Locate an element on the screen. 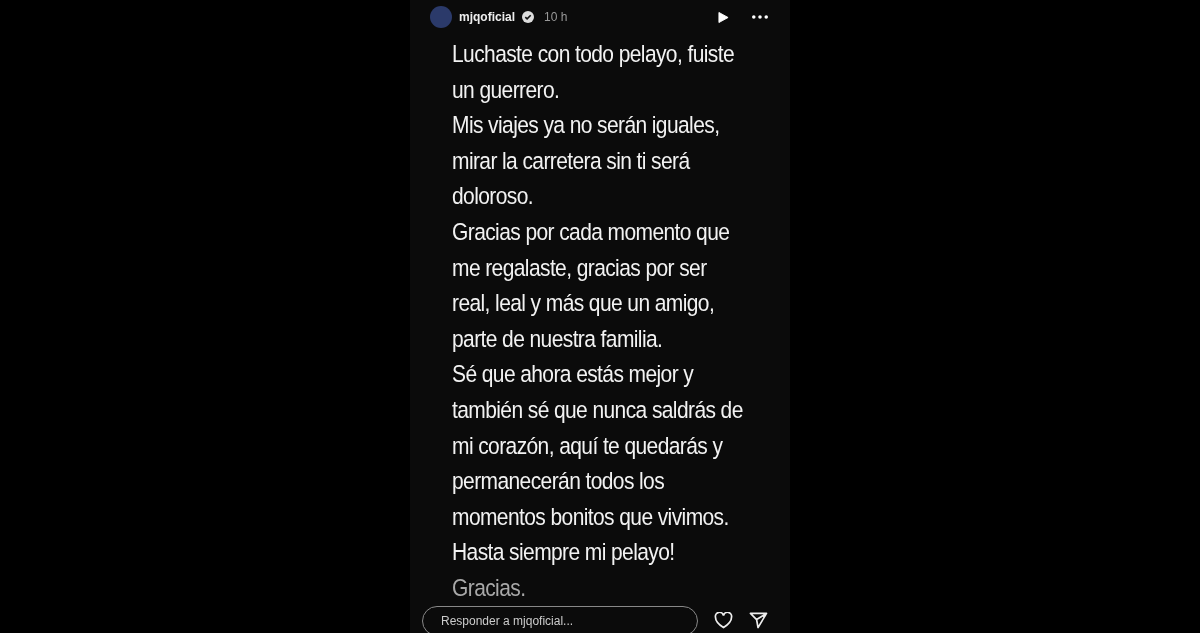 Image resolution: width=1200 pixels, height=633 pixels. story-text-line: Sé que ahora estás mejor y is located at coordinates (573, 374).